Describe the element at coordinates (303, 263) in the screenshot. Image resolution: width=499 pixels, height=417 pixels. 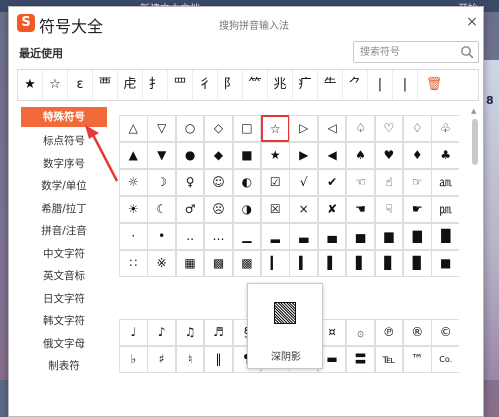
I see `symbol-cell: ▍` at that location.